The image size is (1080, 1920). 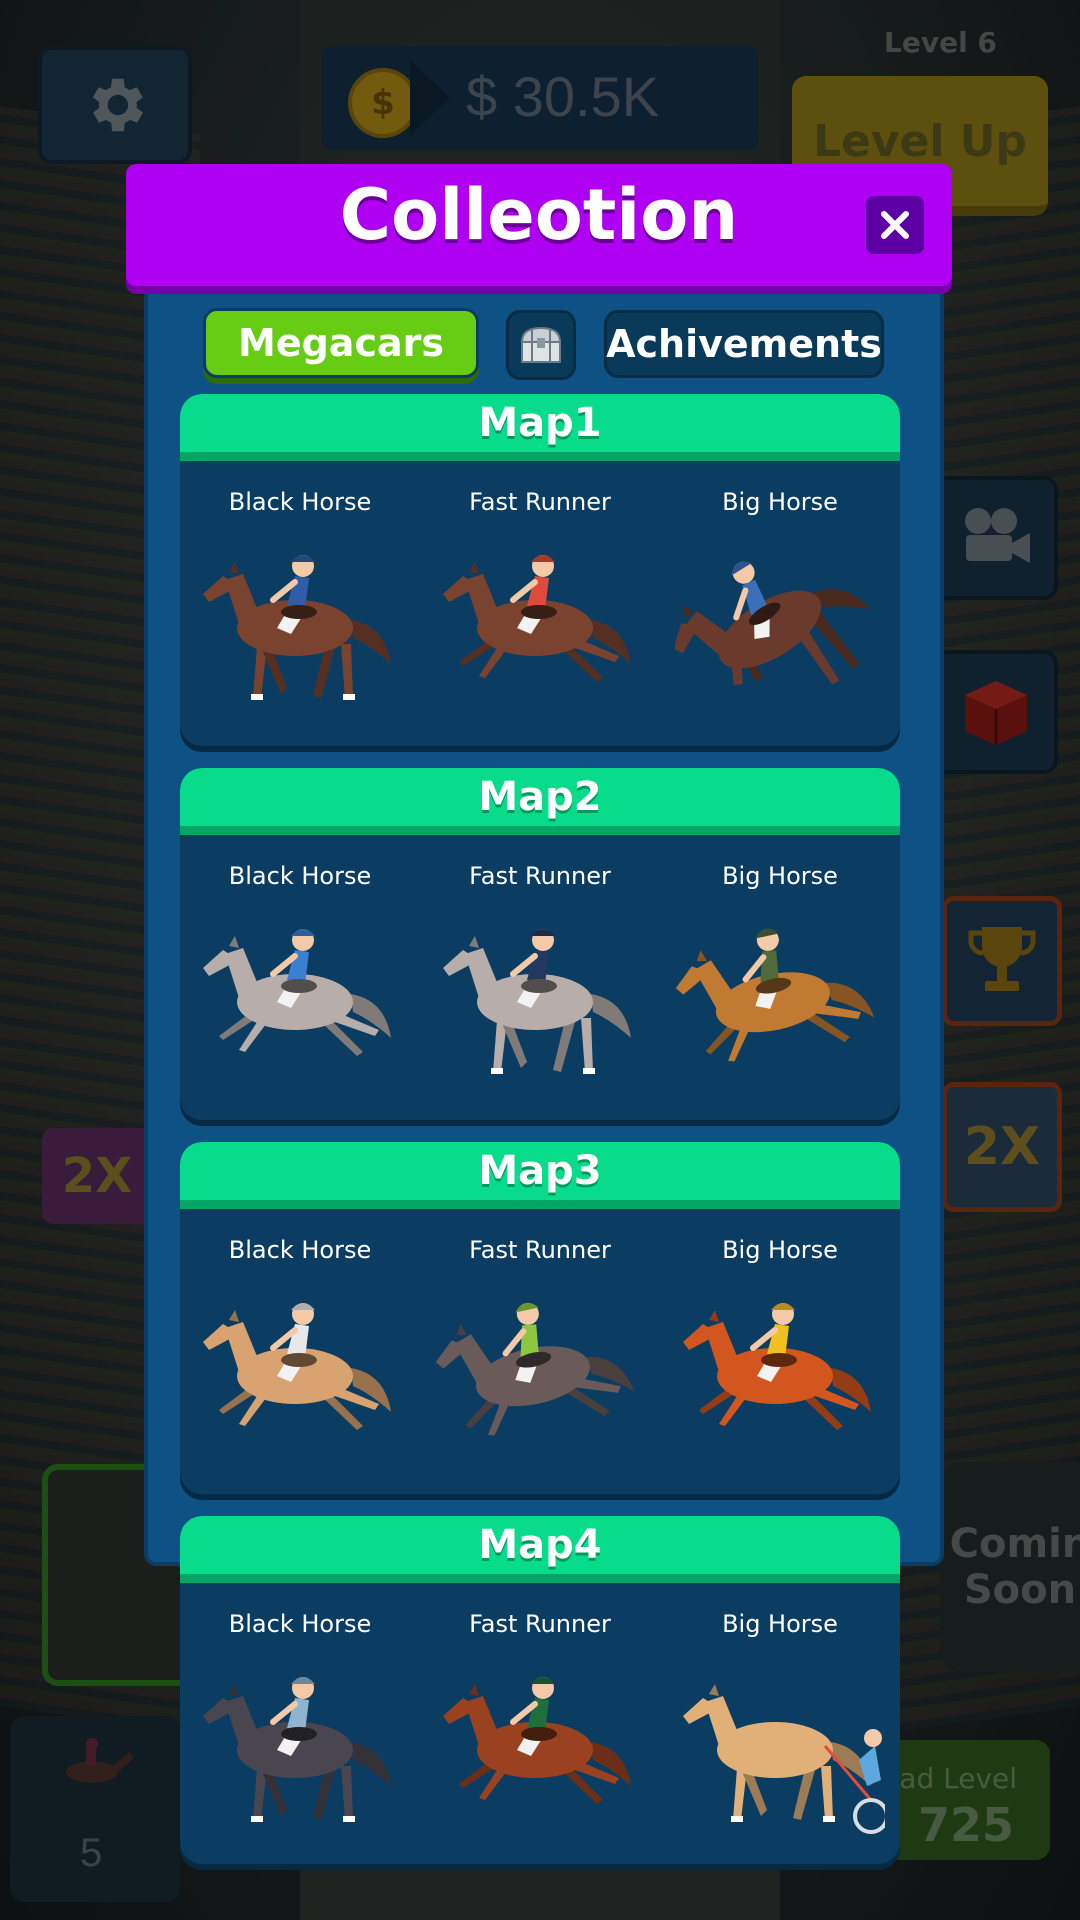 I want to click on tab-achievements: Achivements, so click(x=744, y=344).